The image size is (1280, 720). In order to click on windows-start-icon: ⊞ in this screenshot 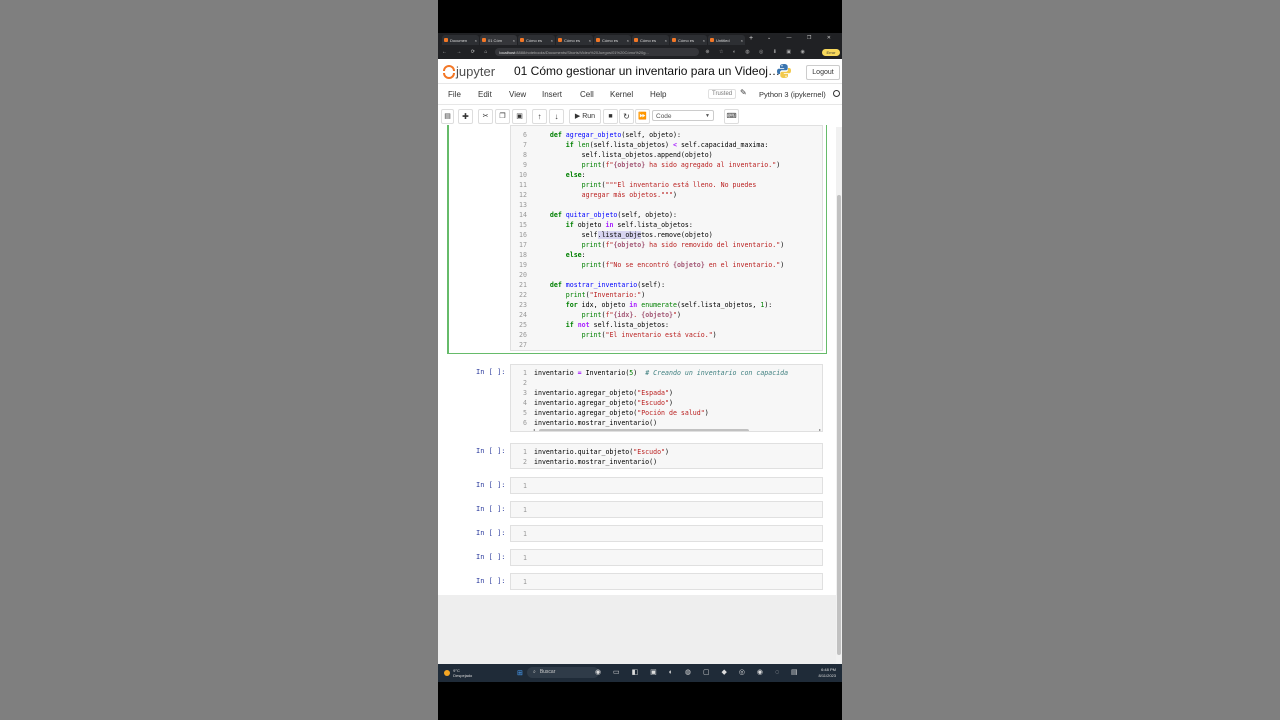, I will do `click(520, 673)`.